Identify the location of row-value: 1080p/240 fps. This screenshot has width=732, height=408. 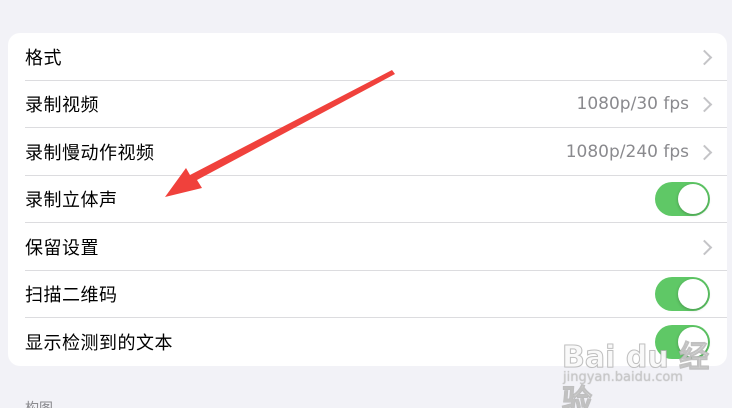
(627, 151).